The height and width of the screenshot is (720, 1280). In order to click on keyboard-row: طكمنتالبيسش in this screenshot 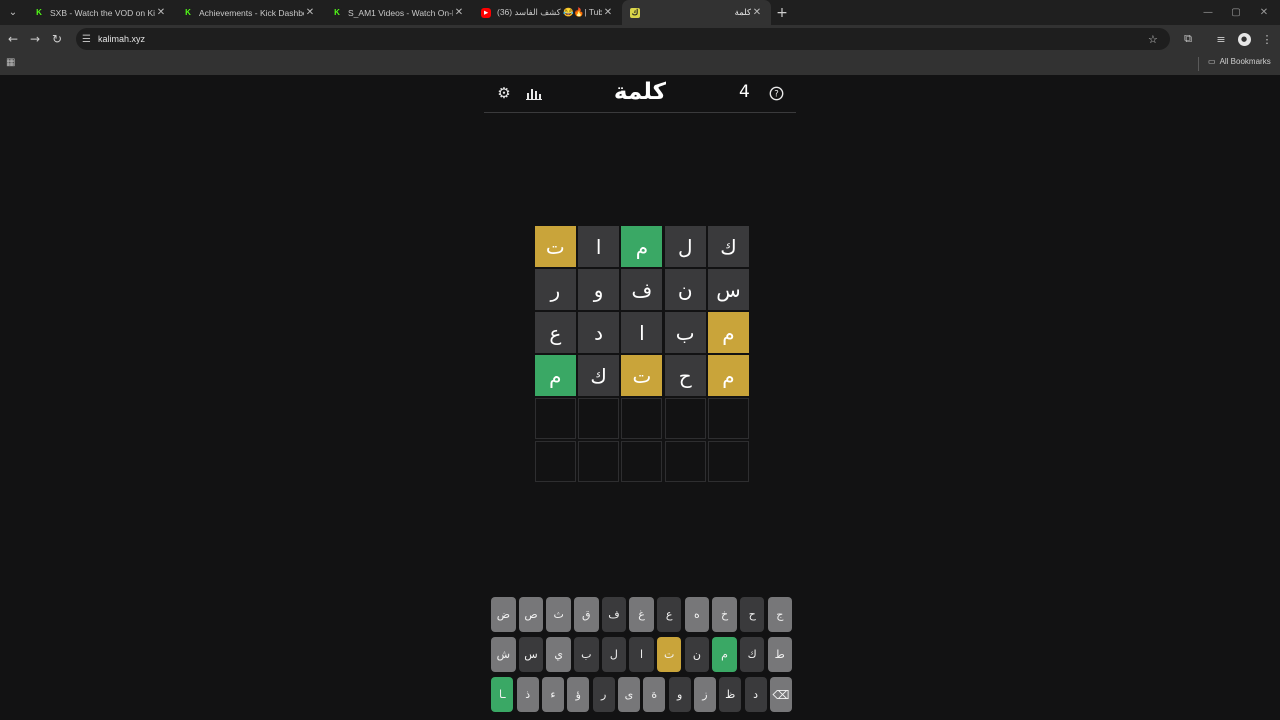, I will do `click(640, 654)`.